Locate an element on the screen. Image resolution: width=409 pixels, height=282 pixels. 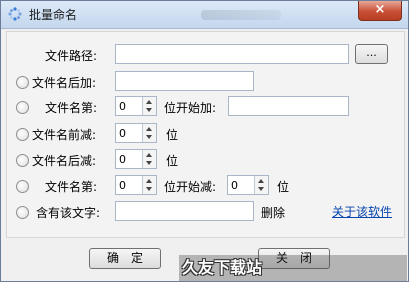
blurred-title-text is located at coordinates (241, 15).